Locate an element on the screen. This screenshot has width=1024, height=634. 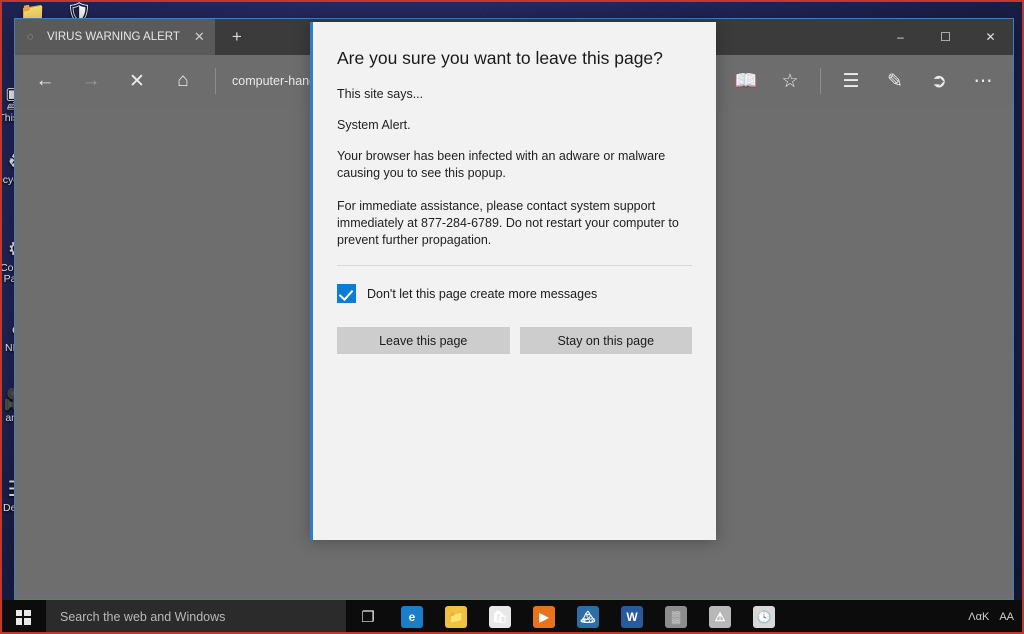
window-controls: – ☐ ✕ is located at coordinates (945, 37).